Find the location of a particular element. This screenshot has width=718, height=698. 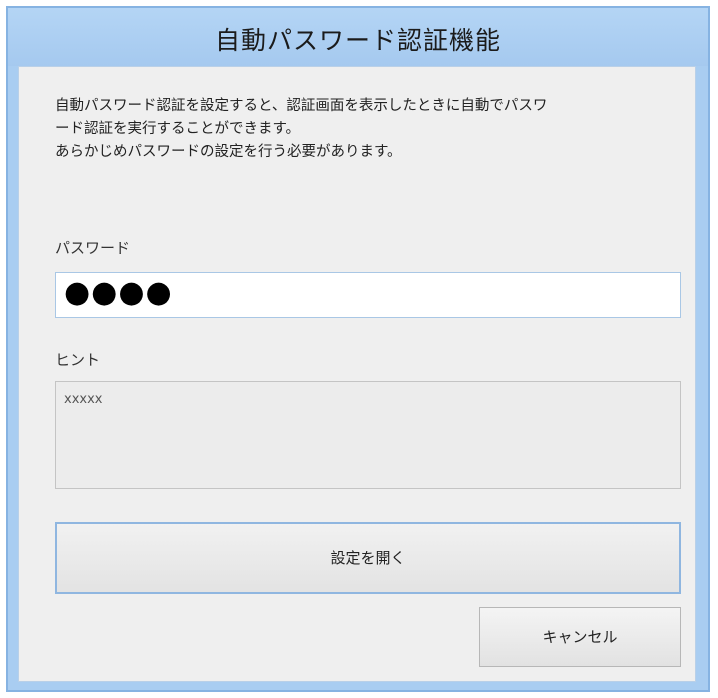

description-line-2: ード認証を実行することができます。 is located at coordinates (178, 129).